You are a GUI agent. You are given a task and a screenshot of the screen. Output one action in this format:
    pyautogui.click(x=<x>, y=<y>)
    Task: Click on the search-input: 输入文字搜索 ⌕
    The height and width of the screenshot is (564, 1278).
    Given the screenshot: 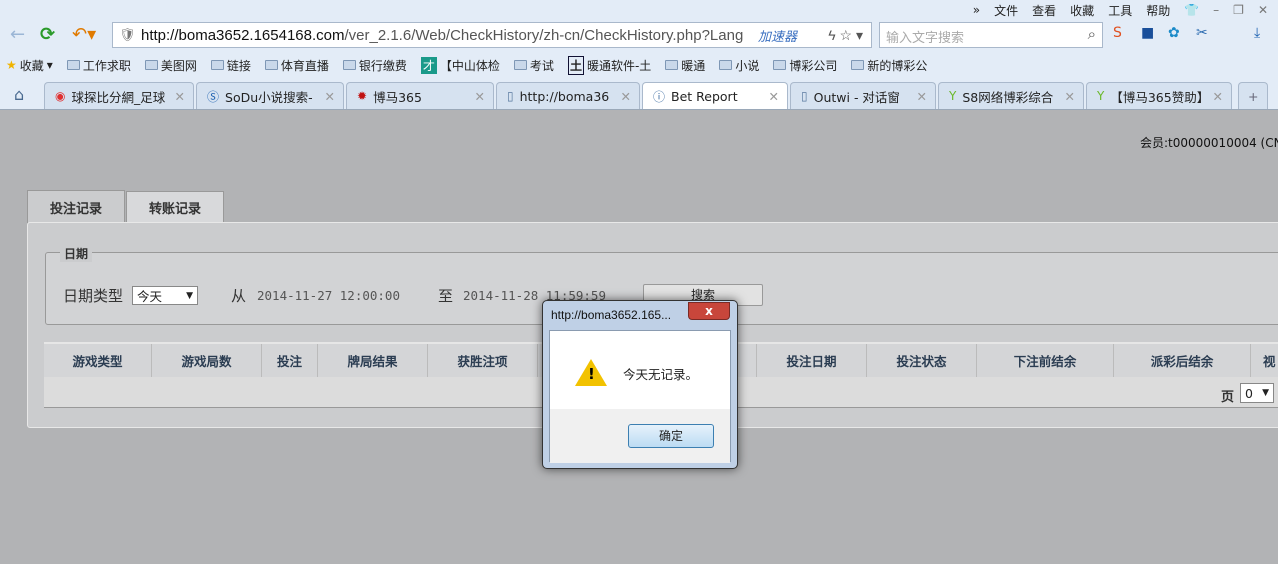 What is the action you would take?
    pyautogui.click(x=991, y=35)
    